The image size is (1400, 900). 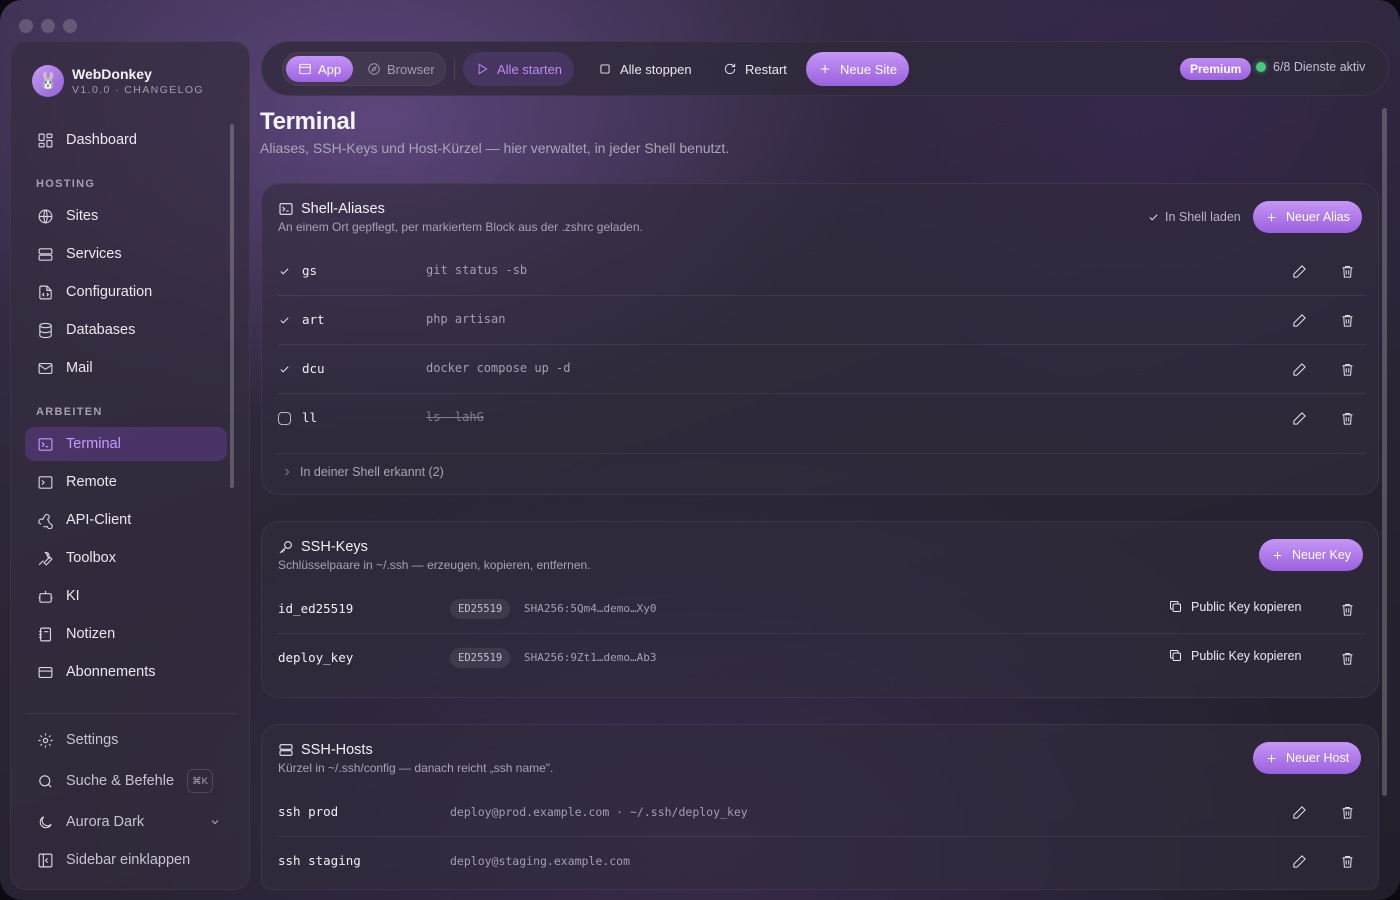 What do you see at coordinates (126, 520) in the screenshot?
I see `sidebar-item-api-client: API-Client` at bounding box center [126, 520].